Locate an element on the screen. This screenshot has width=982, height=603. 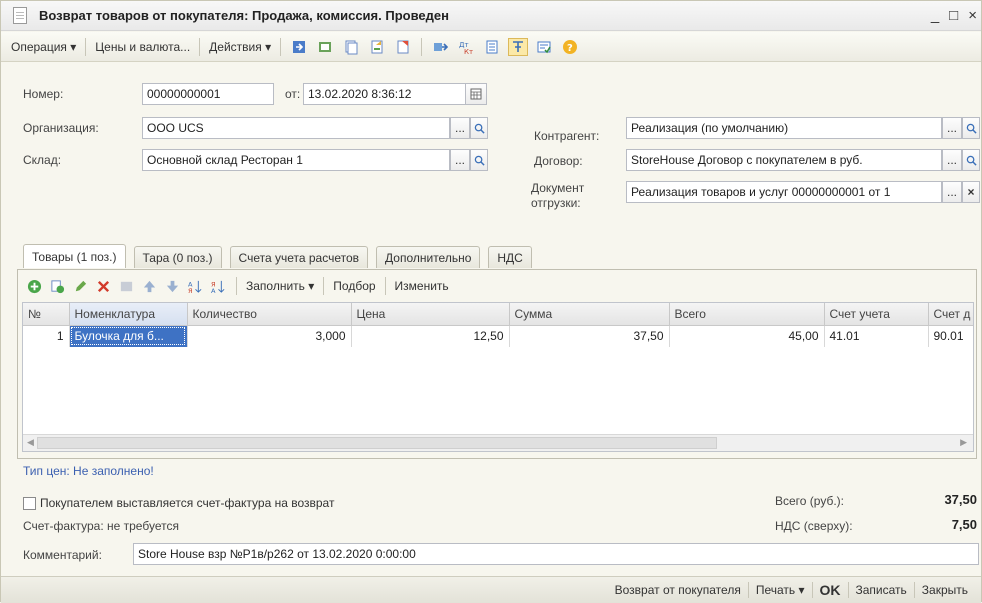
organization-open-button is located at coordinates (479, 128).